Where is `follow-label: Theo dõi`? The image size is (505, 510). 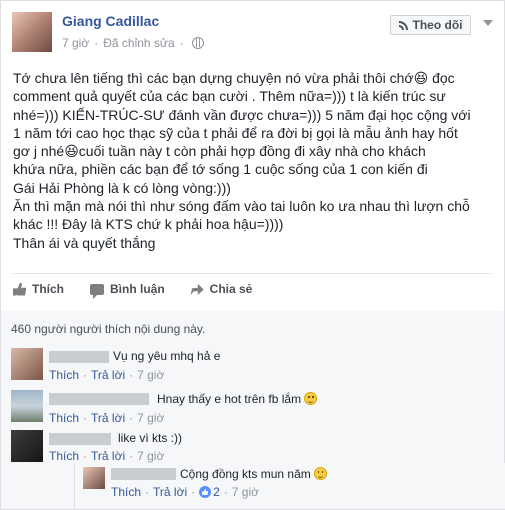
follow-label: Theo dõi is located at coordinates (437, 25).